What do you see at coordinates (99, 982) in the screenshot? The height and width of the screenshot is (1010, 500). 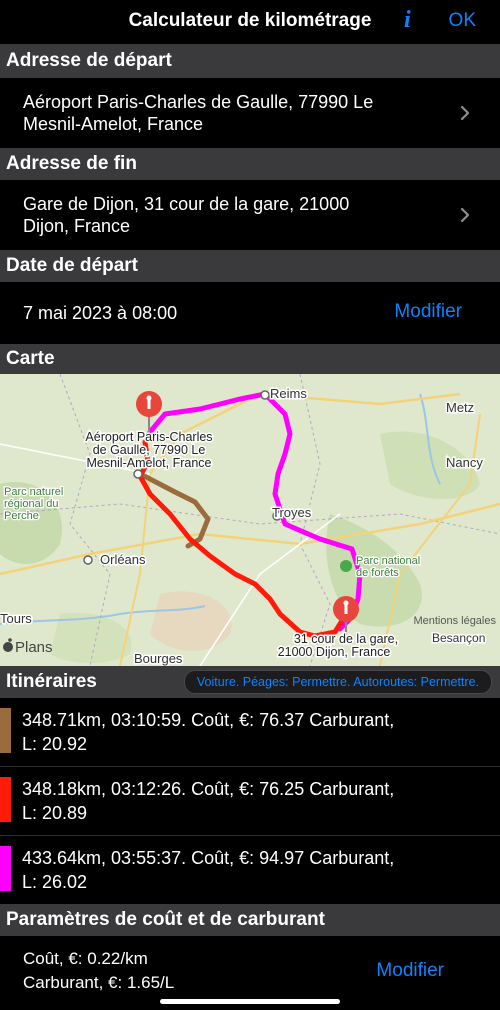 I see `fuel-price: Carburant, €: 1.65/L` at bounding box center [99, 982].